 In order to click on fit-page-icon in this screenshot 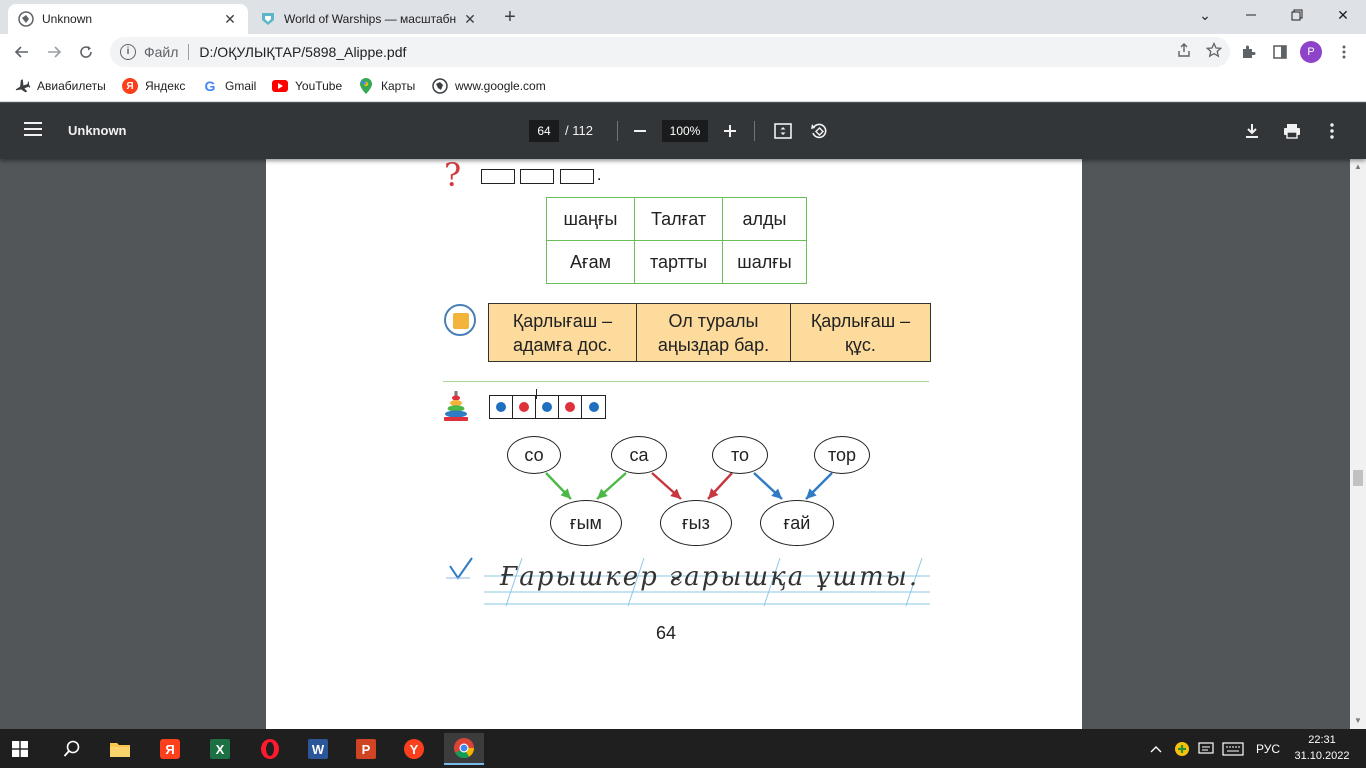, I will do `click(783, 131)`.